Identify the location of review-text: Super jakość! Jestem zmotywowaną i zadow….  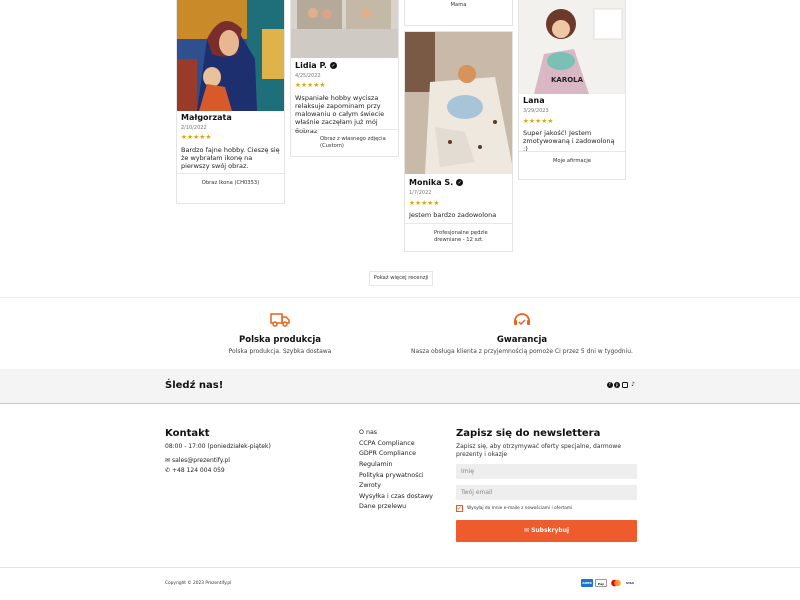
(569, 141).